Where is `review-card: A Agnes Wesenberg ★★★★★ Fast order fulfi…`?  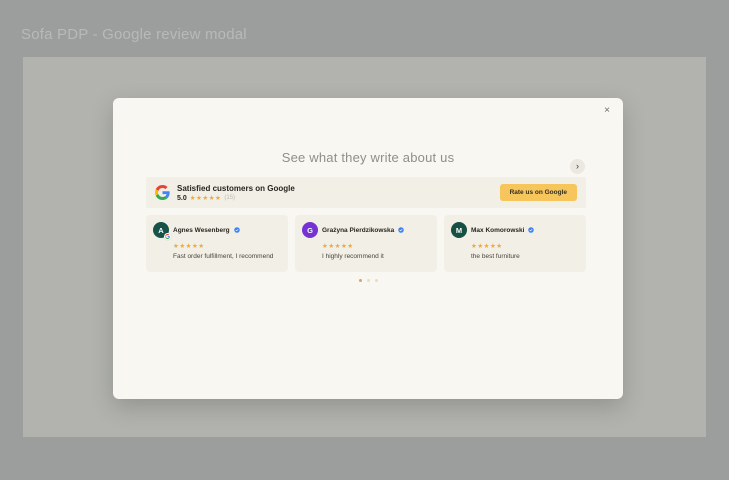
review-card: A Agnes Wesenberg ★★★★★ Fast order fulfi… is located at coordinates (217, 243).